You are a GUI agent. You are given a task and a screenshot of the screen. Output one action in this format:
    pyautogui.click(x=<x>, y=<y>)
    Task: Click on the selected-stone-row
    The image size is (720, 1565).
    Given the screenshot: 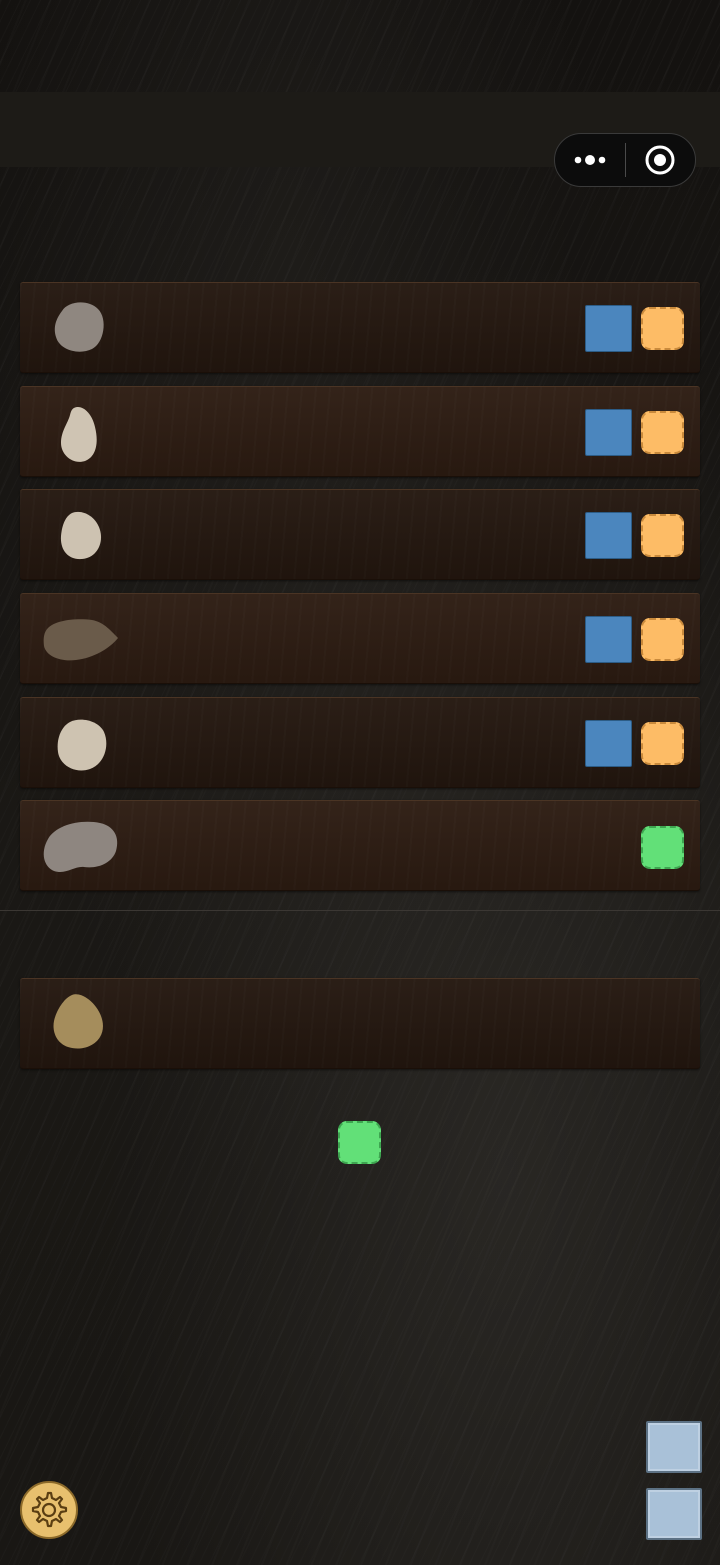 What is the action you would take?
    pyautogui.click(x=360, y=1023)
    